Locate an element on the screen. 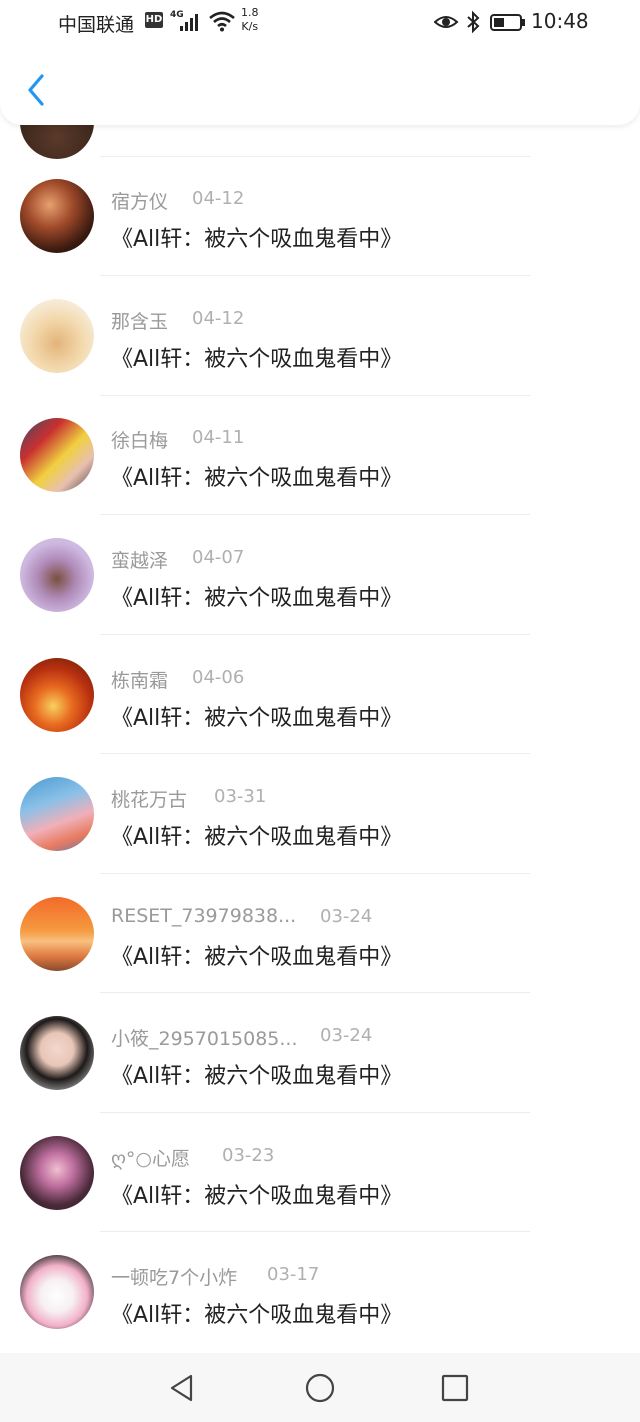 This screenshot has width=640, height=1422. list-item: 宿方仪 04-12 《All轩：被六个吸血鬼看中》 is located at coordinates (320, 226).